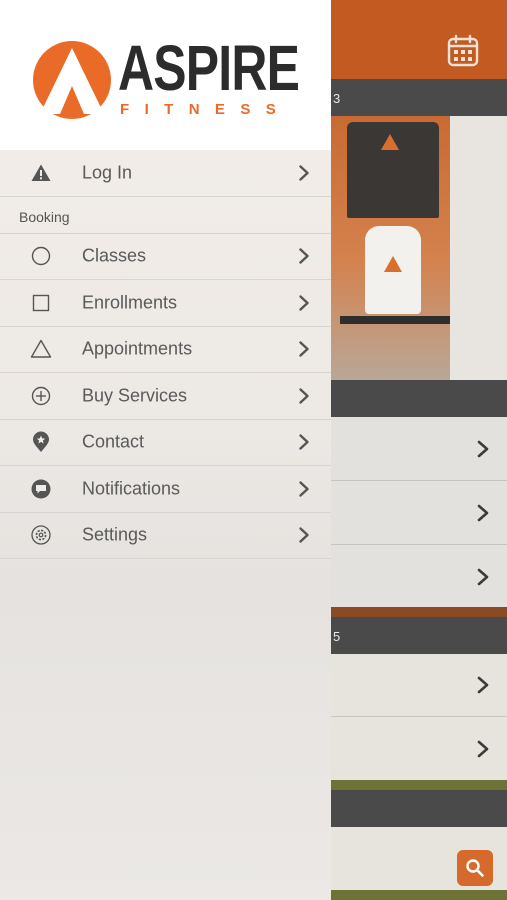  What do you see at coordinates (165, 443) in the screenshot?
I see `menu-item-contact: Contact` at bounding box center [165, 443].